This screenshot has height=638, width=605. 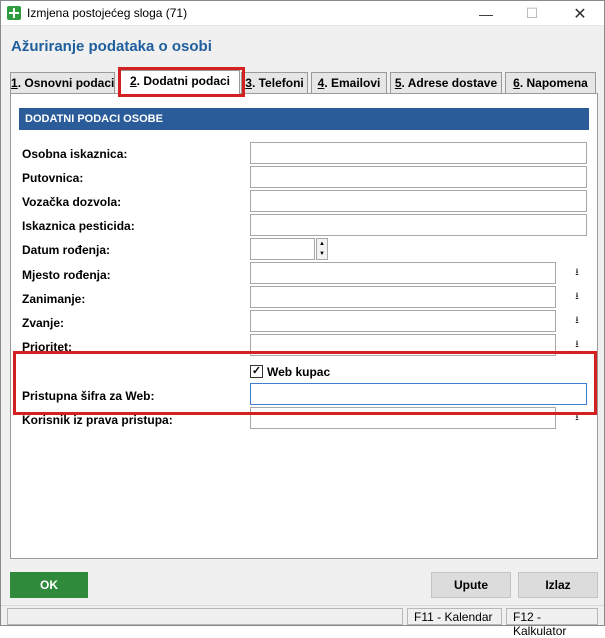 I want to click on status-f12: F12 - Kalkulator, so click(x=552, y=623).